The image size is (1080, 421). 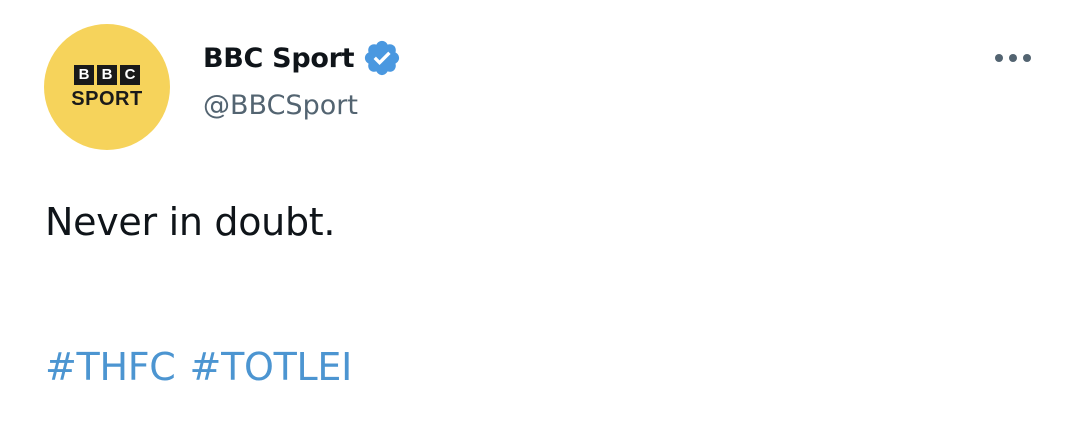 What do you see at coordinates (382, 58) in the screenshot?
I see `verified-badge-icon` at bounding box center [382, 58].